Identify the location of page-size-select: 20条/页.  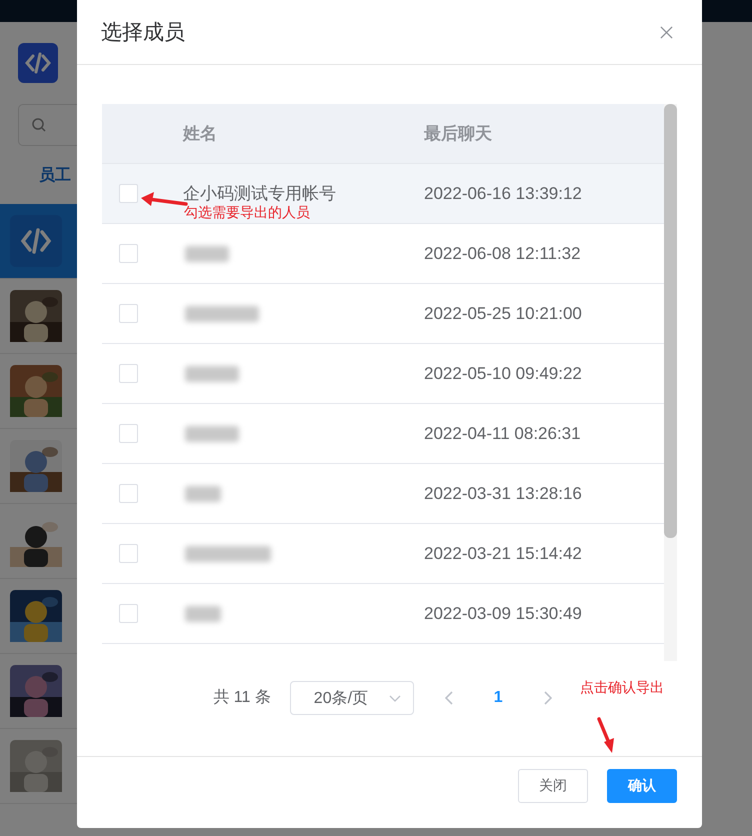
(352, 698).